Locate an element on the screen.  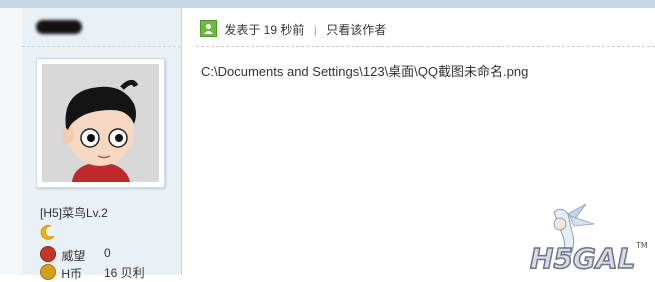
avatar is located at coordinates (100, 123).